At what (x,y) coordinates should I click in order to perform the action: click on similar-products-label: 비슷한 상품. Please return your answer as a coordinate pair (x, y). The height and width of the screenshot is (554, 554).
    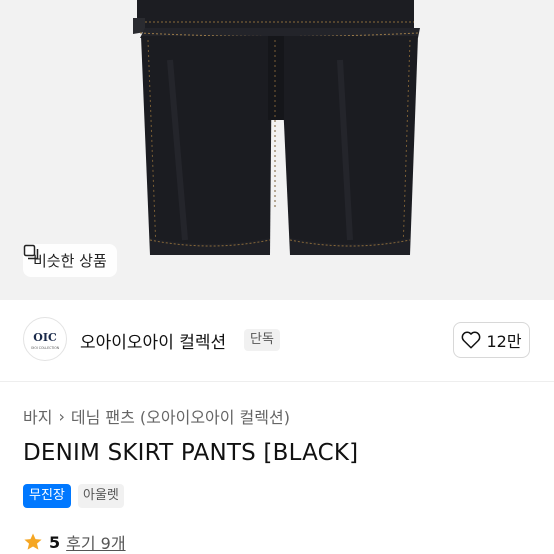
    Looking at the image, I should click on (70, 261).